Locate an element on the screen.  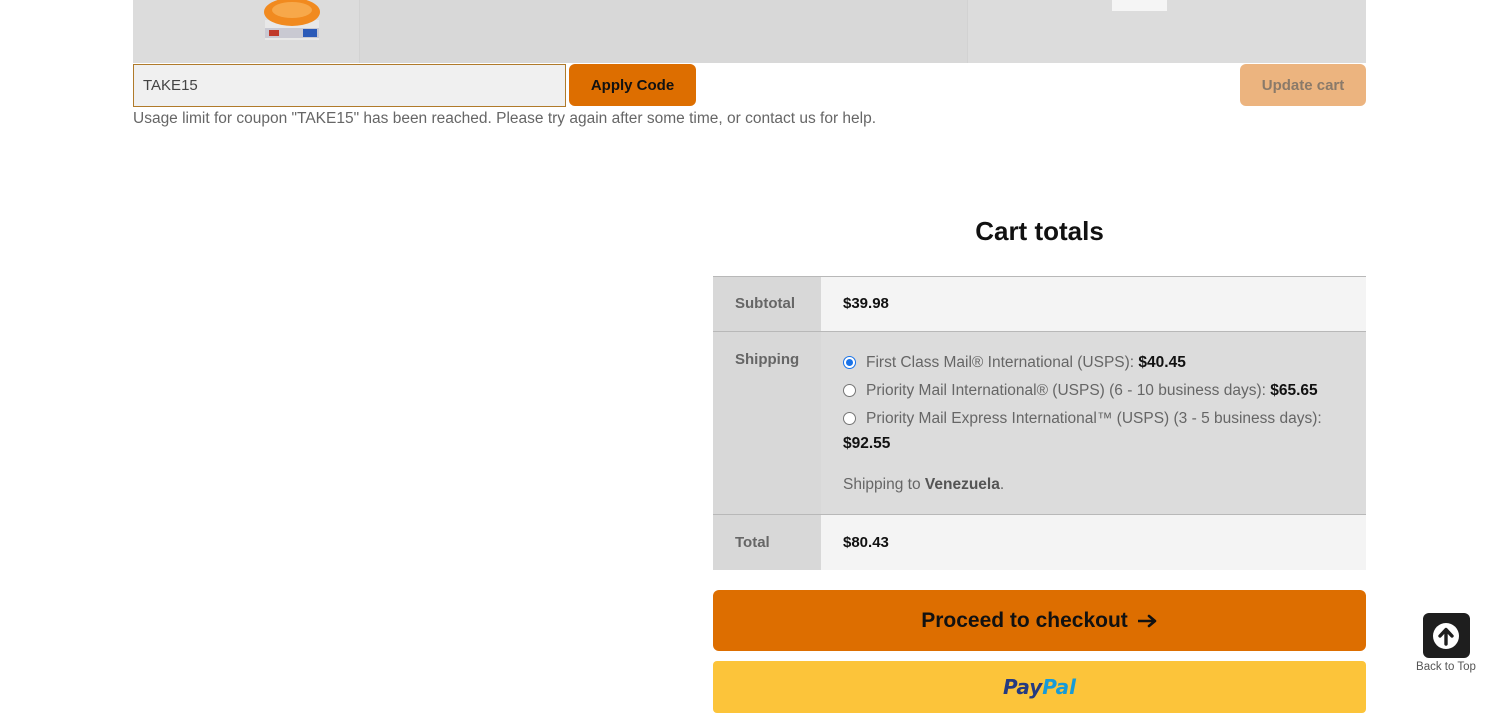
shipping-destination-prefix: Shipping to is located at coordinates (884, 484).